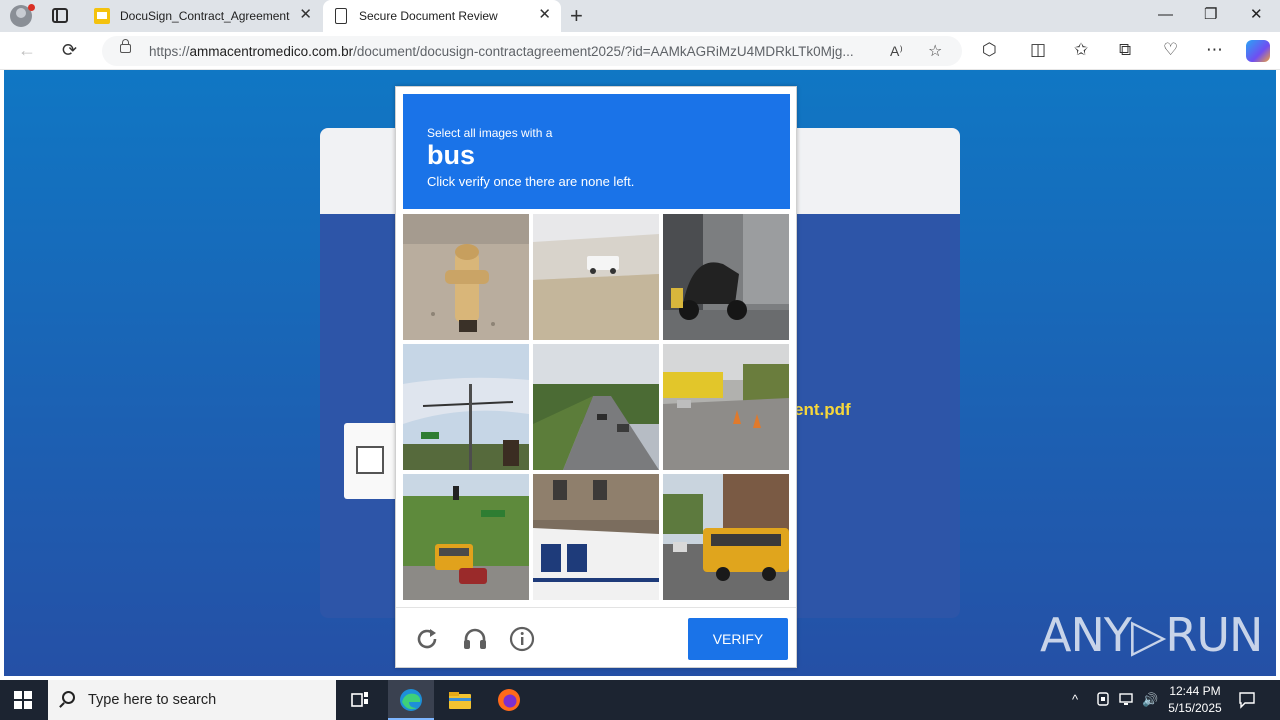 The height and width of the screenshot is (720, 1280). I want to click on window-close-button: ✕, so click(1256, 15).